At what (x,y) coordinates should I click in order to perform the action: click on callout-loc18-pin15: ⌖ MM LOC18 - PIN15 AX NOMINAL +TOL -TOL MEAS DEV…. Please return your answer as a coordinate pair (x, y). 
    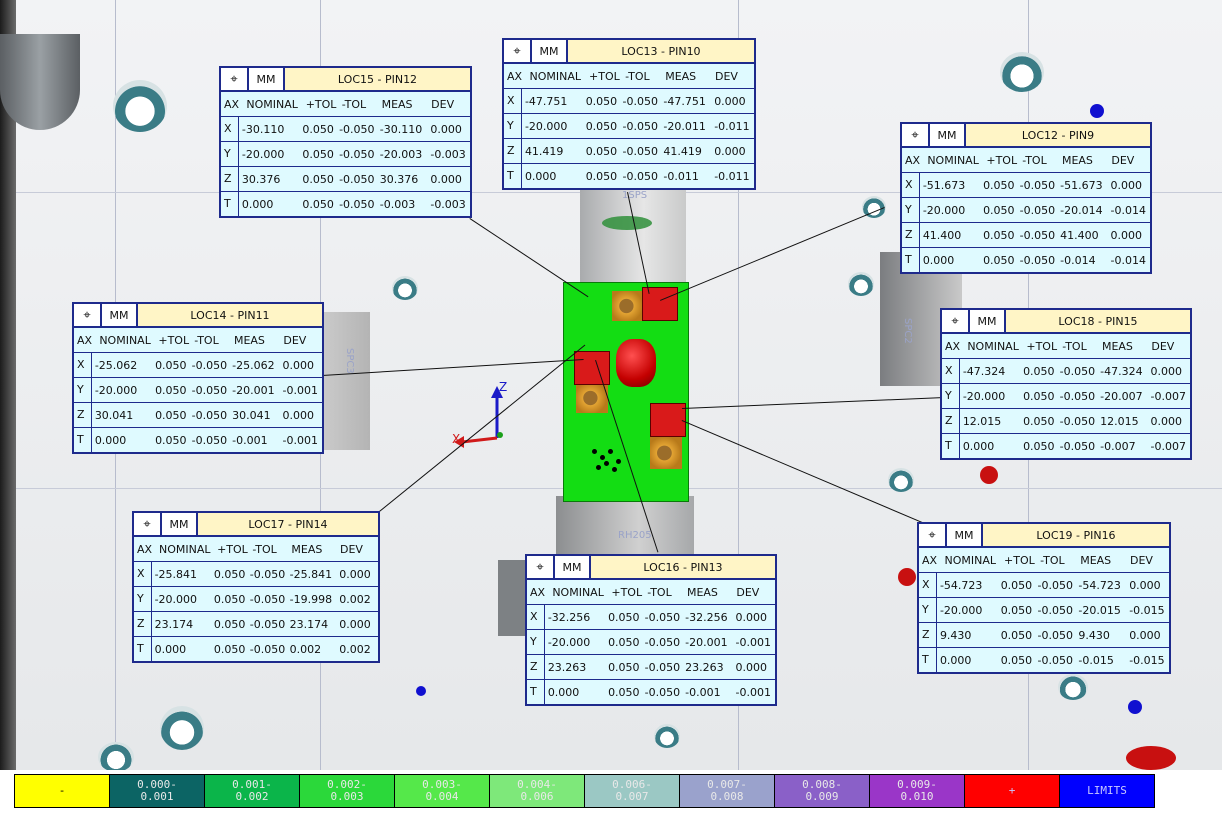
    Looking at the image, I should click on (1066, 384).